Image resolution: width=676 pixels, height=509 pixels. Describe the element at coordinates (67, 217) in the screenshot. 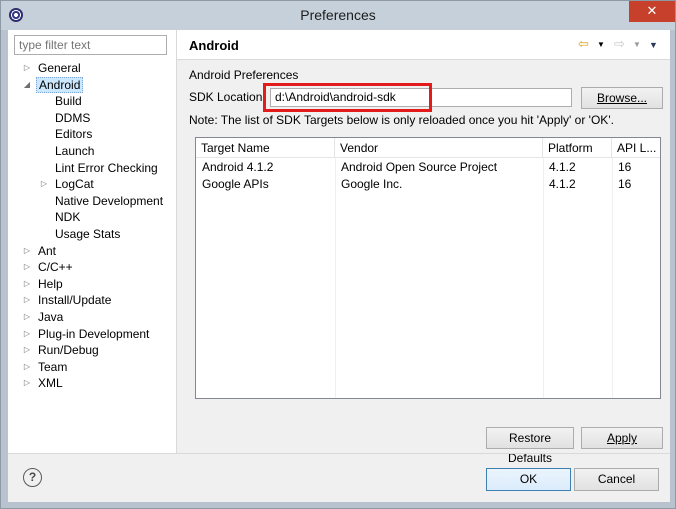

I see `sidebar-item-ndk: NDK` at that location.